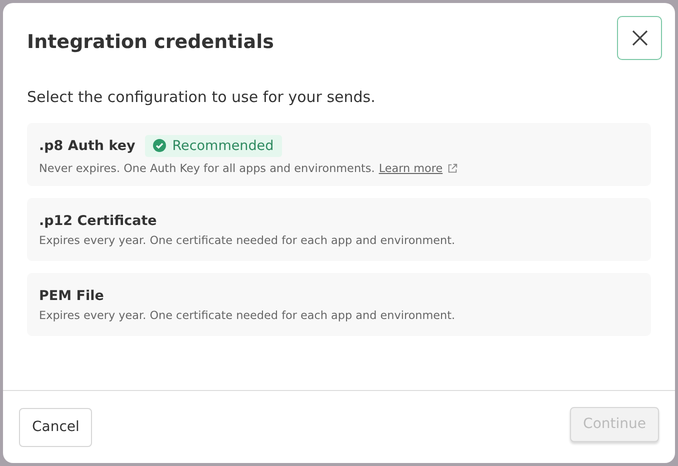 This screenshot has height=466, width=678. I want to click on option-title: .p12 Certificate, so click(98, 220).